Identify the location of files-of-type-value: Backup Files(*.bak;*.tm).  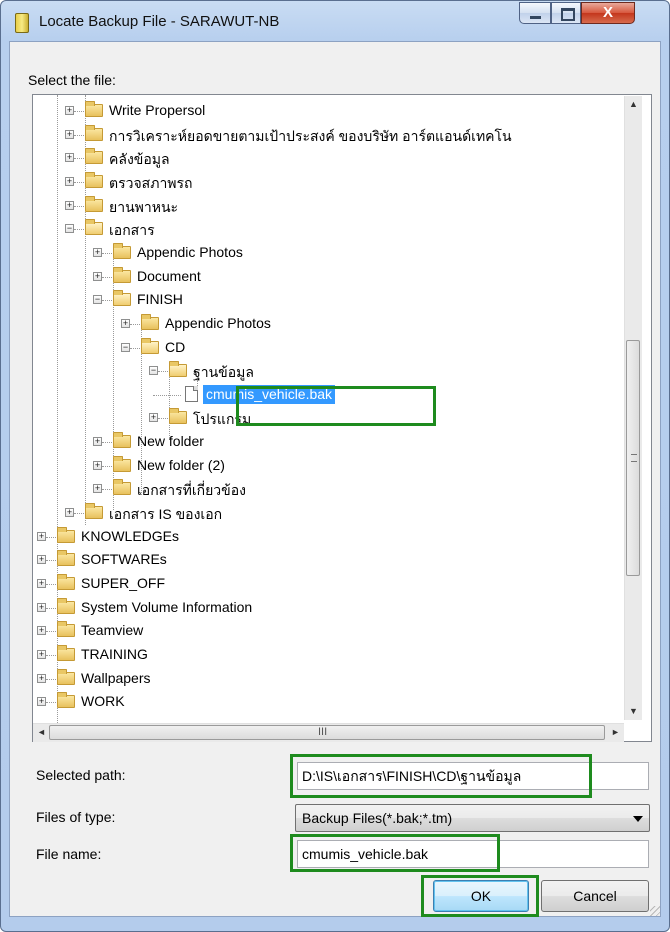
(377, 818).